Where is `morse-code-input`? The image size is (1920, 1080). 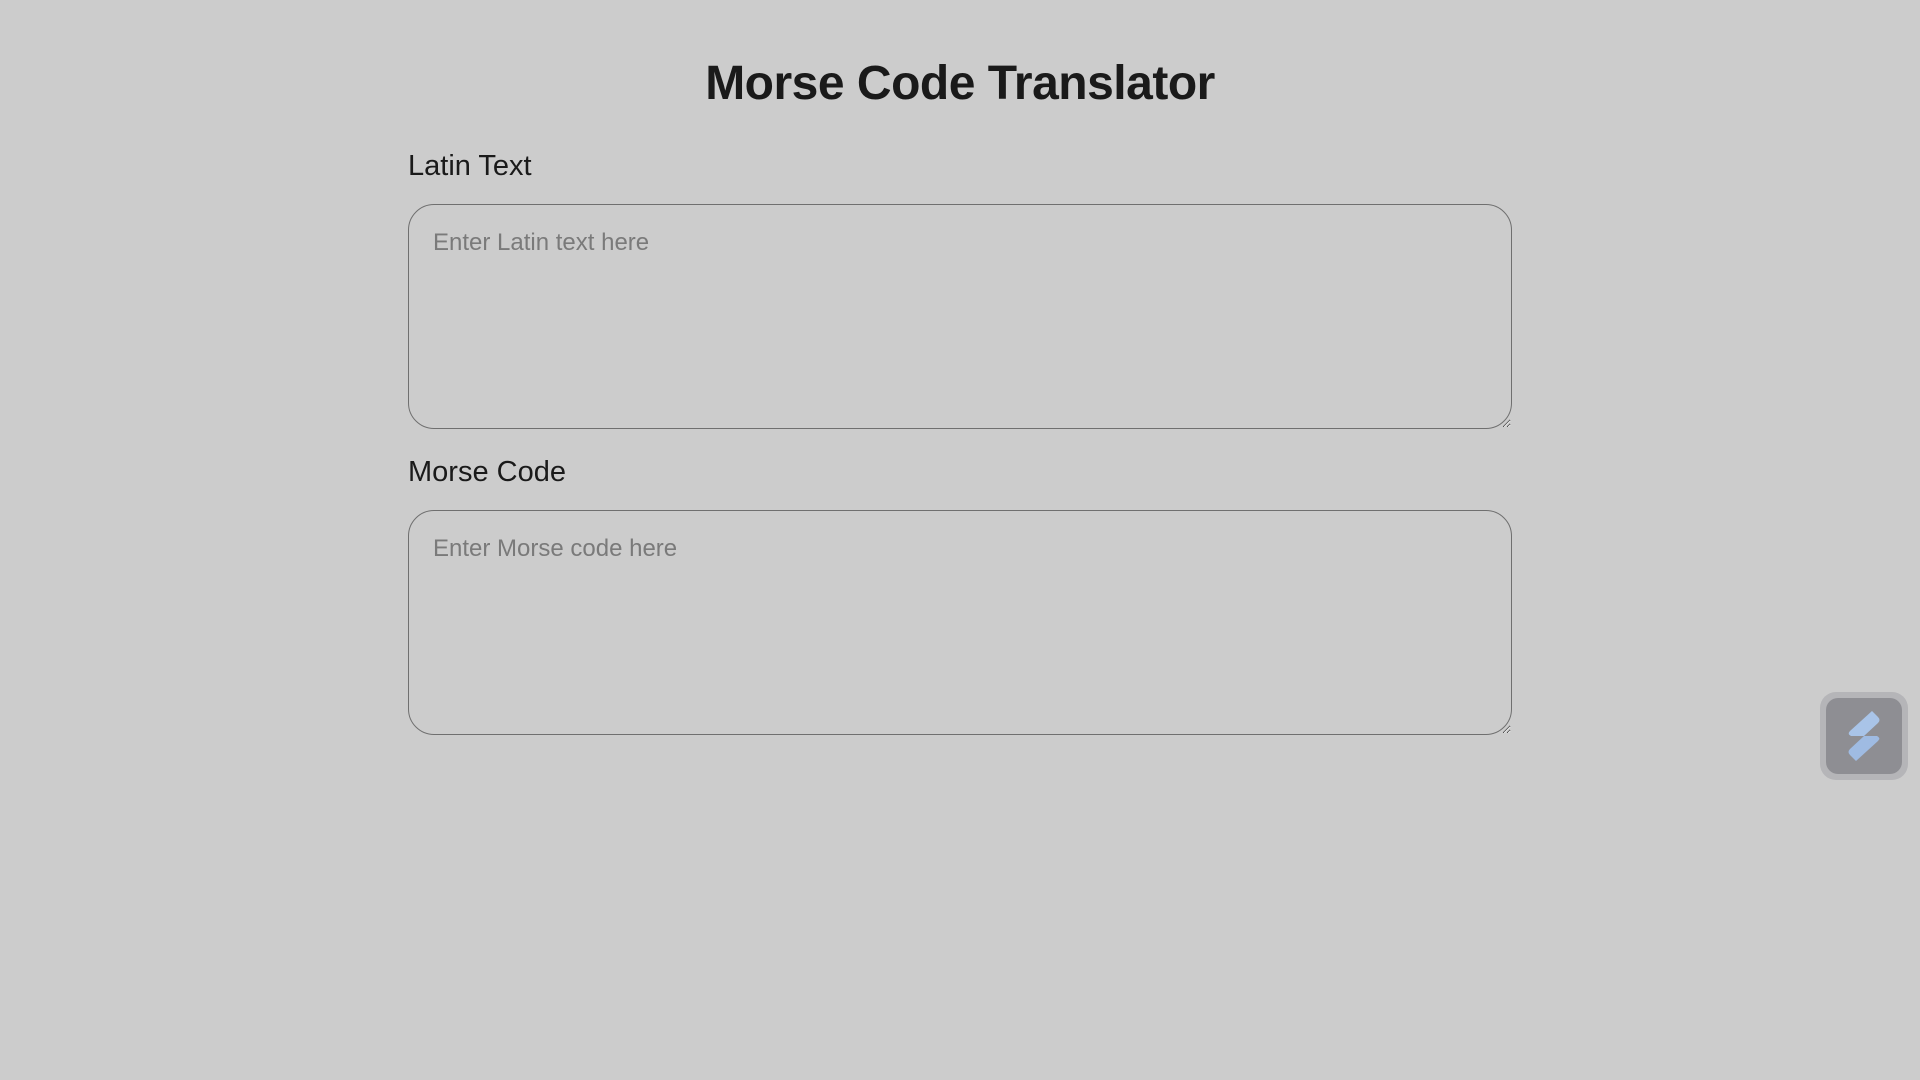
morse-code-input is located at coordinates (960, 622).